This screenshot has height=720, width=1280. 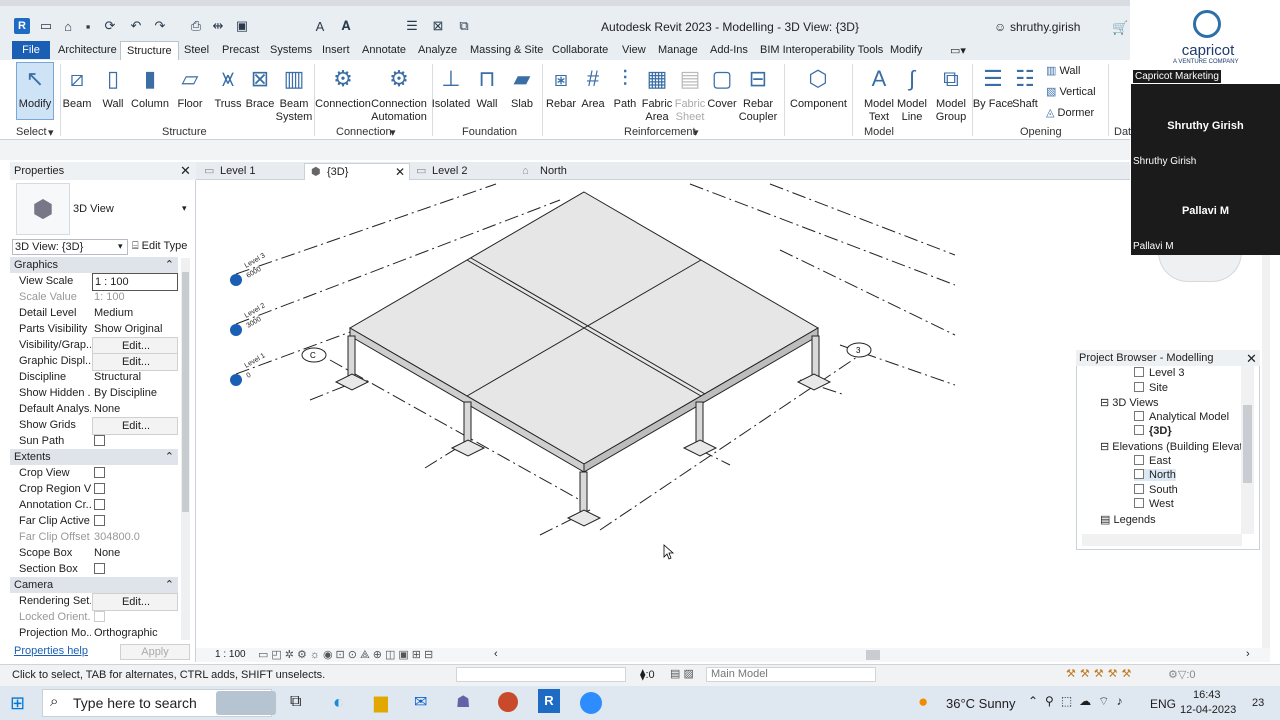 What do you see at coordinates (1172, 446) in the screenshot?
I see `tree-item-elevations: ⊟ Elevations (Building Elevati` at bounding box center [1172, 446].